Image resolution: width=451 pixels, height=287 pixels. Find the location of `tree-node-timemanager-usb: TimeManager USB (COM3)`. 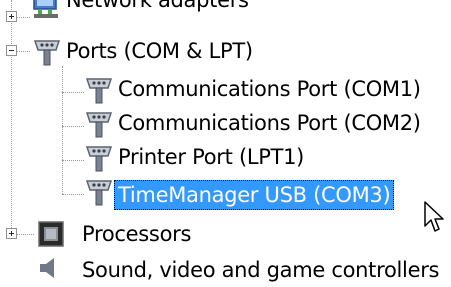

tree-node-timemanager-usb: TimeManager USB (COM3) is located at coordinates (254, 195).